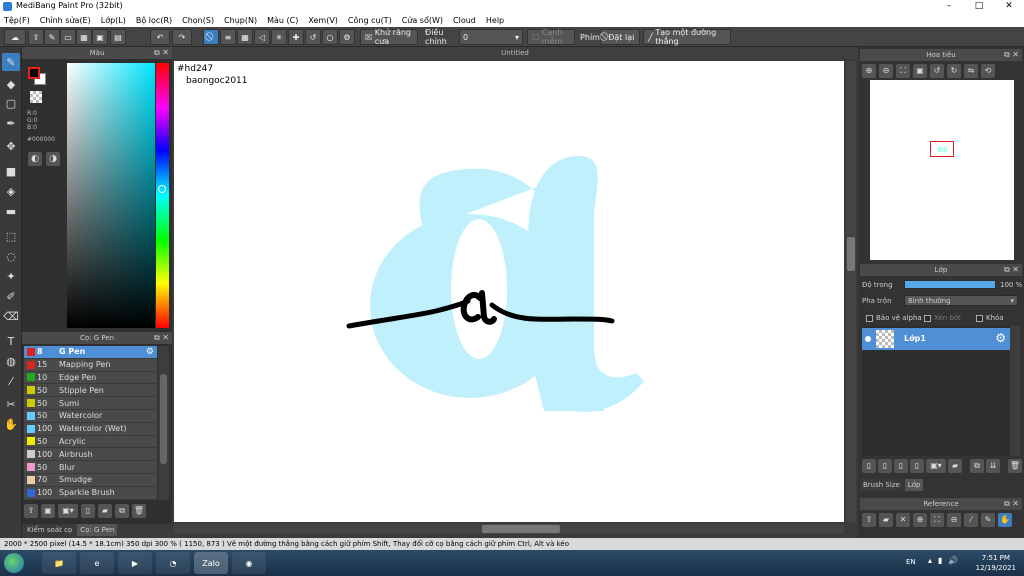 The height and width of the screenshot is (576, 1024). What do you see at coordinates (11, 146) in the screenshot?
I see `move-tool-icon: ✥` at bounding box center [11, 146].